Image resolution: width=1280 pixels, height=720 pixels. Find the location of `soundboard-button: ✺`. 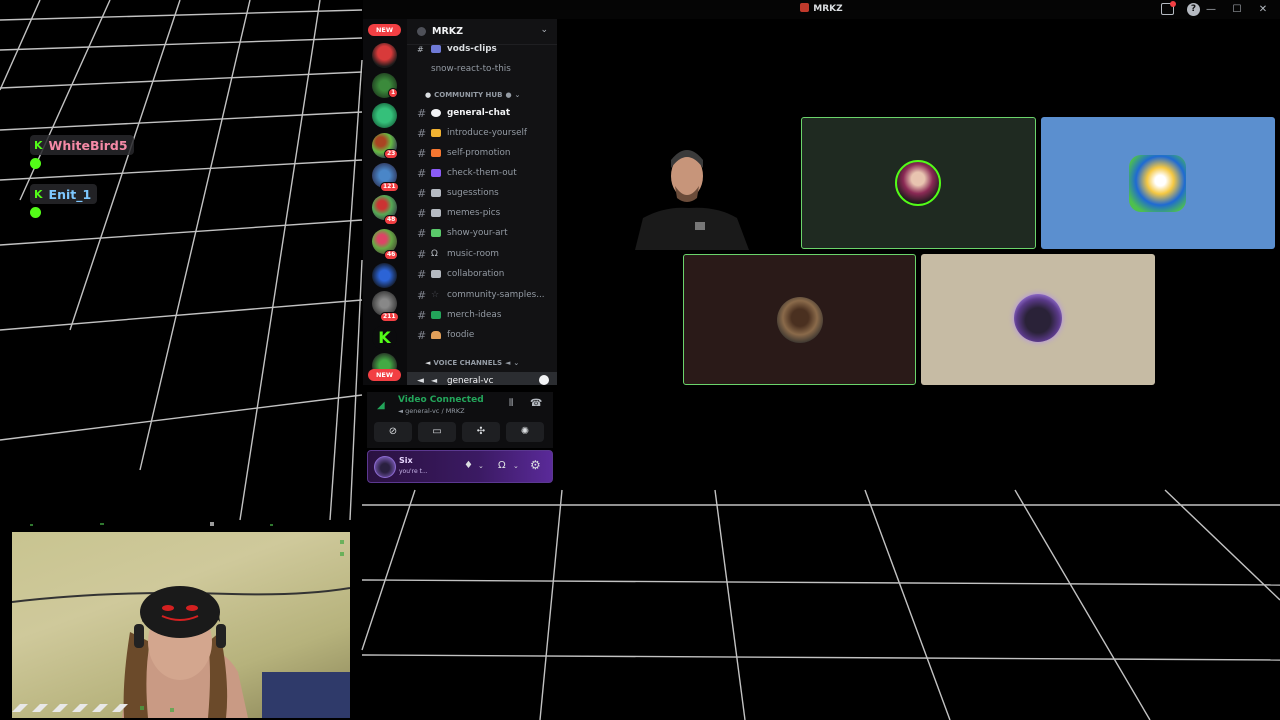

soundboard-button: ✺ is located at coordinates (525, 432).